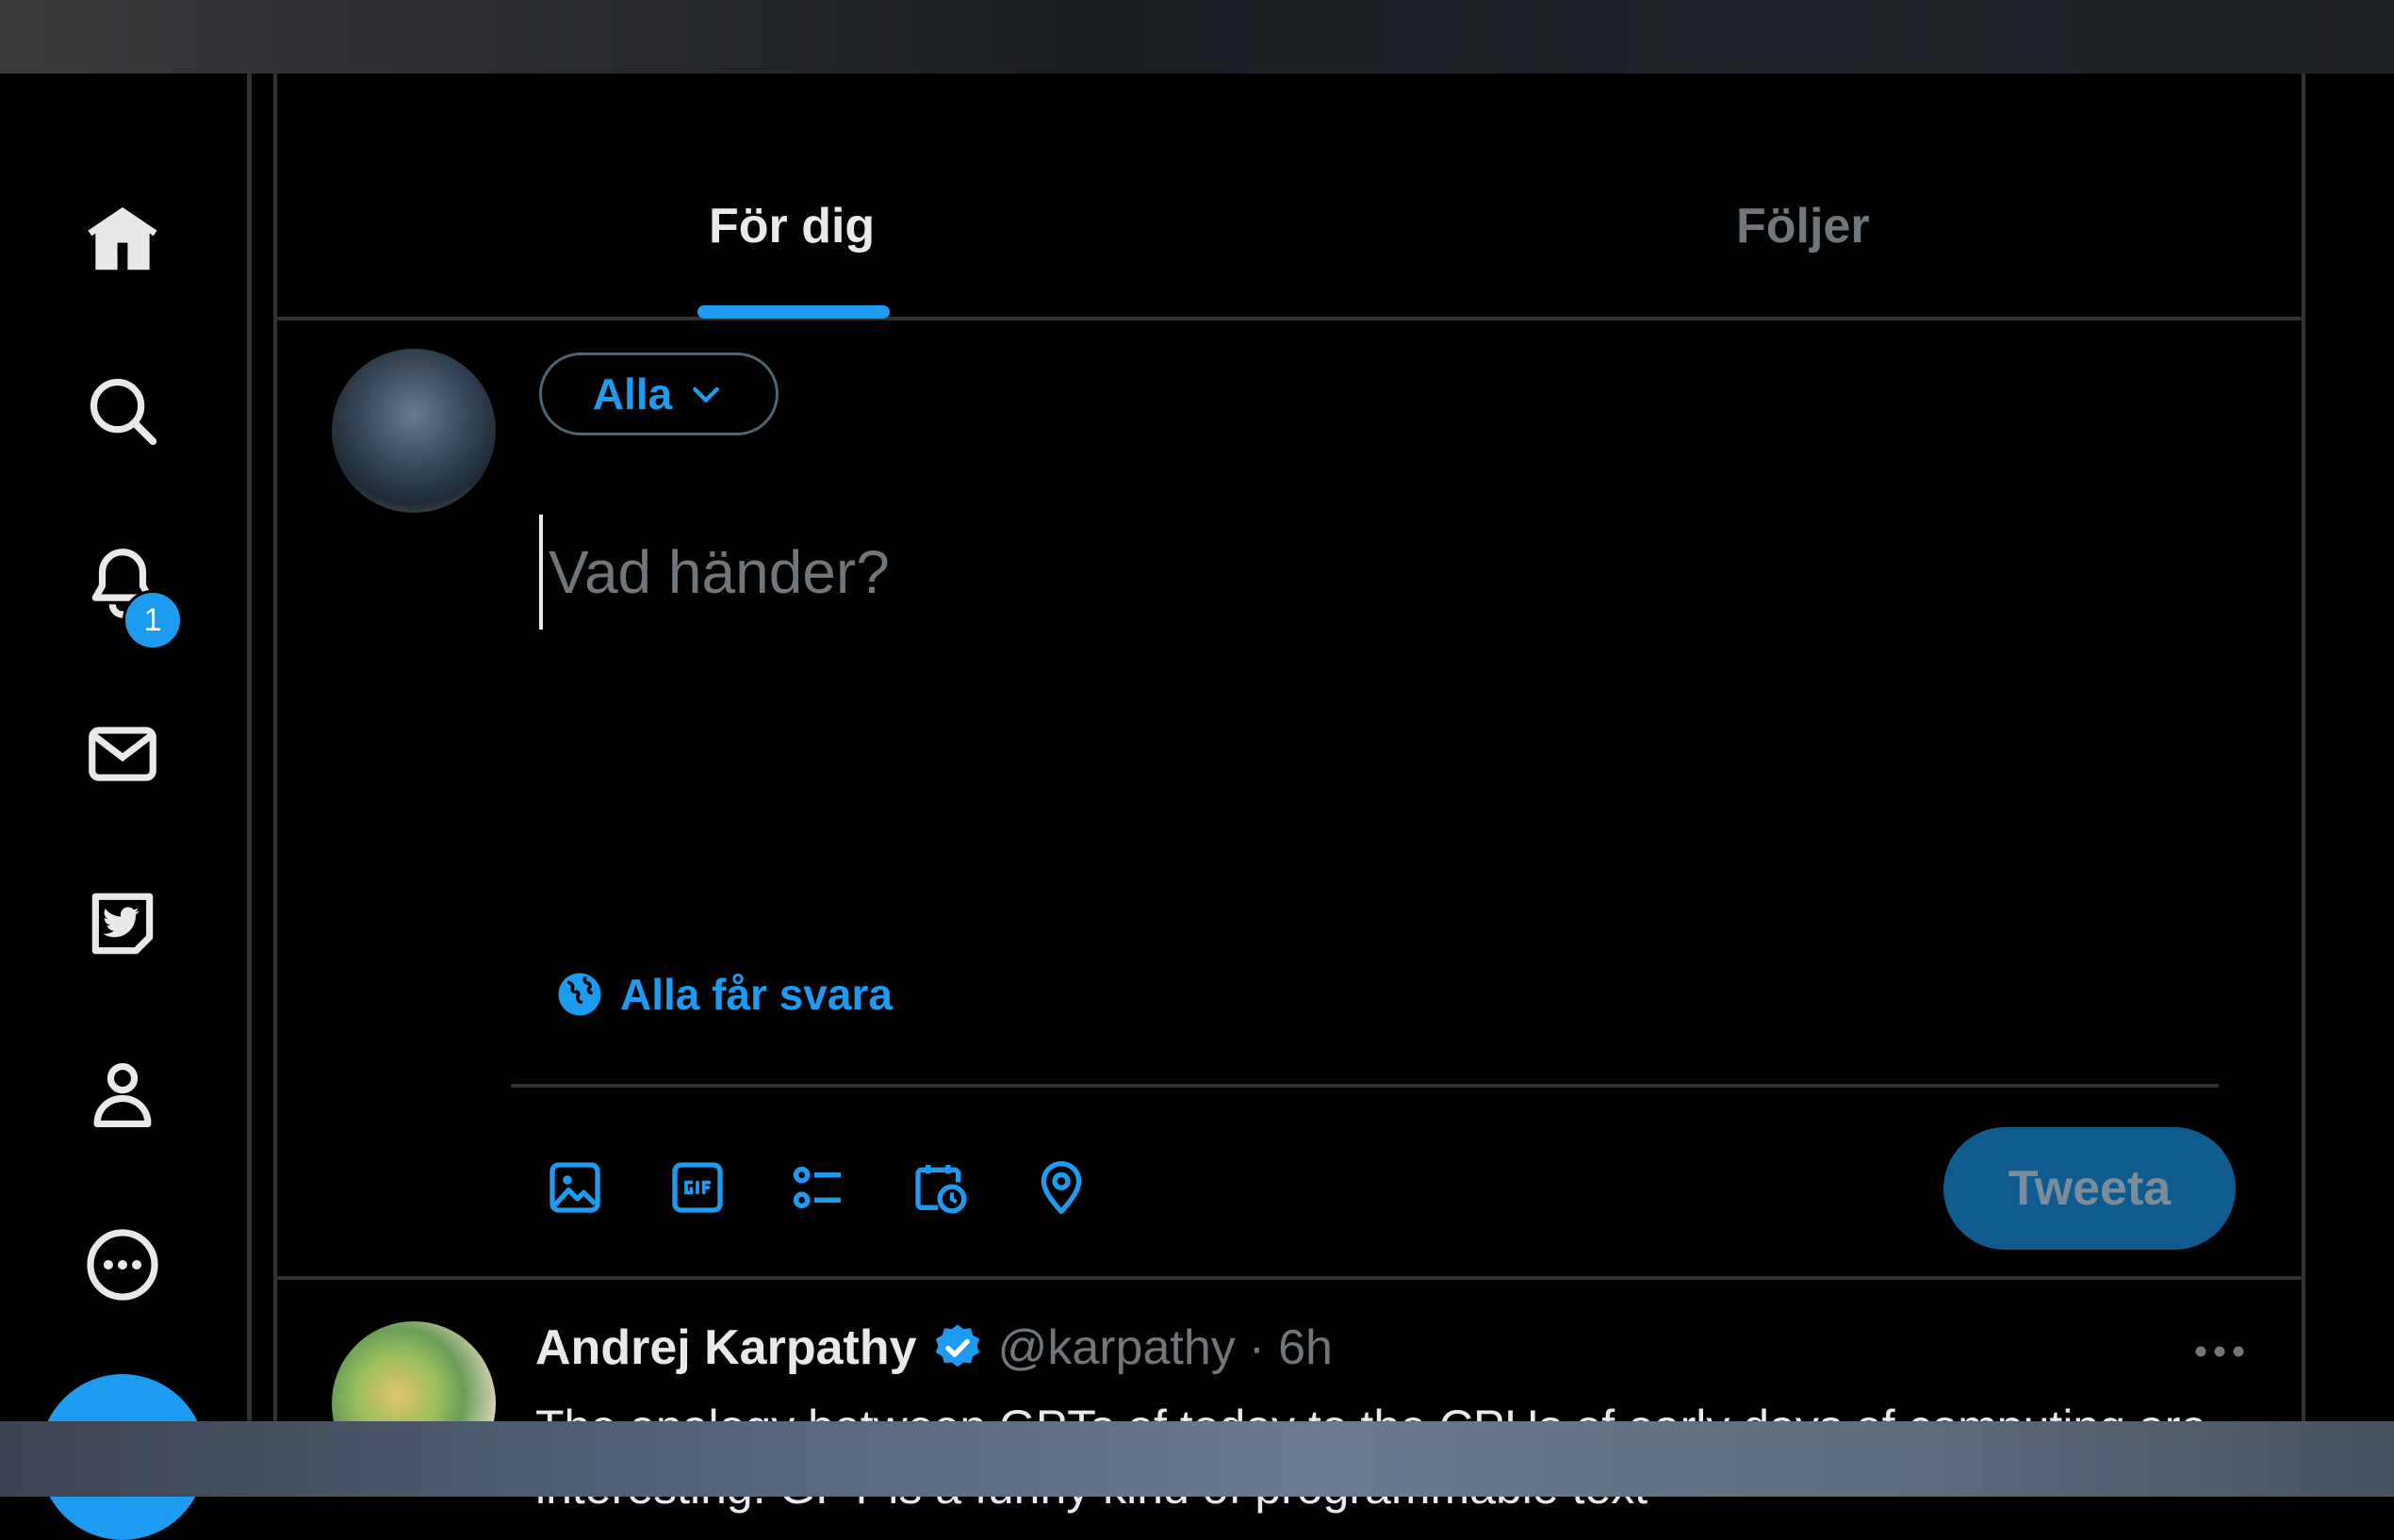 This screenshot has width=2394, height=1540. I want to click on left-navigation: 1, so click(126, 747).